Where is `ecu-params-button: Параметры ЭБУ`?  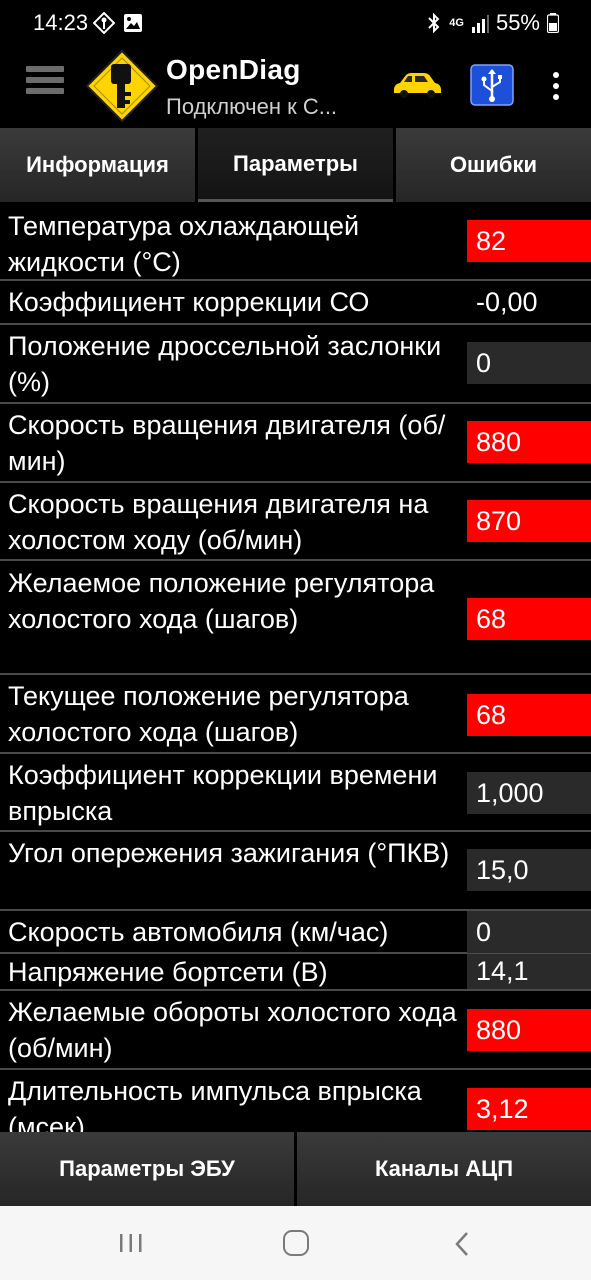
ecu-params-button: Параметры ЭБУ is located at coordinates (147, 1169).